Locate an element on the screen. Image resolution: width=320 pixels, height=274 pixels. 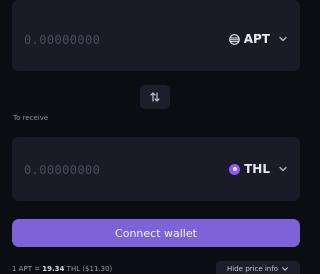
pay-amount-input: 0.00000000 is located at coordinates (62, 40).